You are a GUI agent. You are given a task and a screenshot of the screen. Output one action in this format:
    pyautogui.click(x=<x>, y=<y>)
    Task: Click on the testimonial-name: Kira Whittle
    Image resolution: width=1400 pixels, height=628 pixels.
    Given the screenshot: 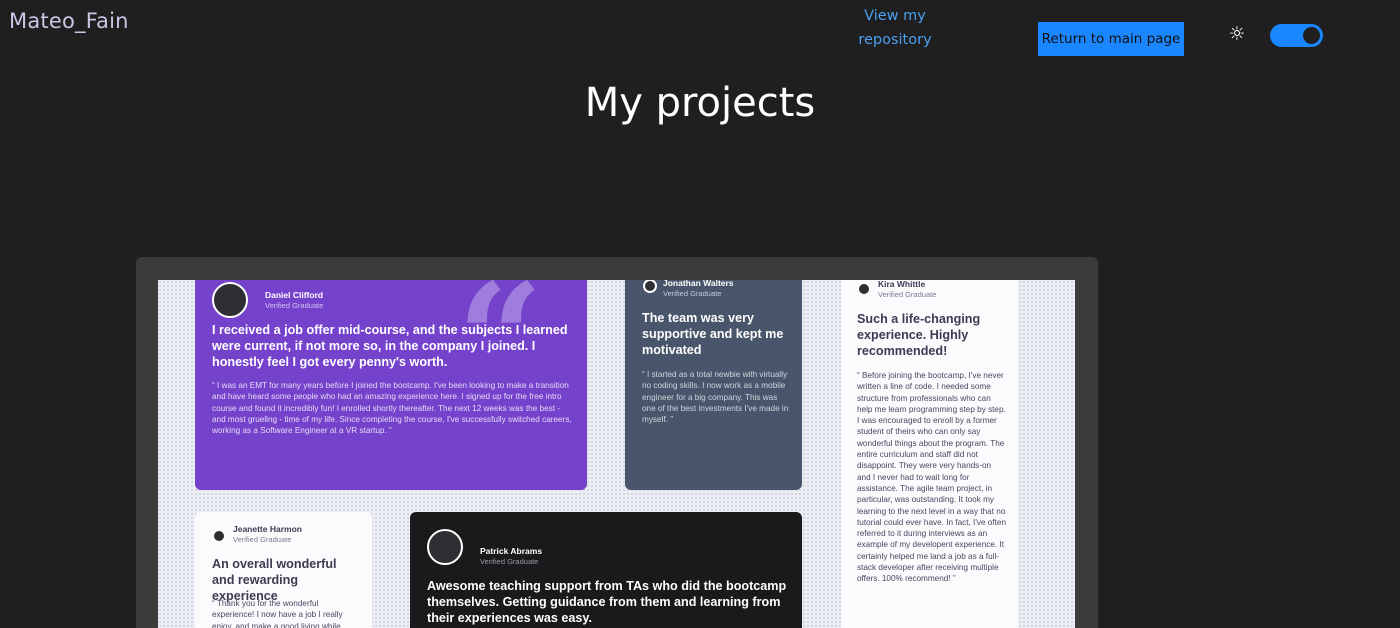 What is the action you would take?
    pyautogui.click(x=902, y=284)
    